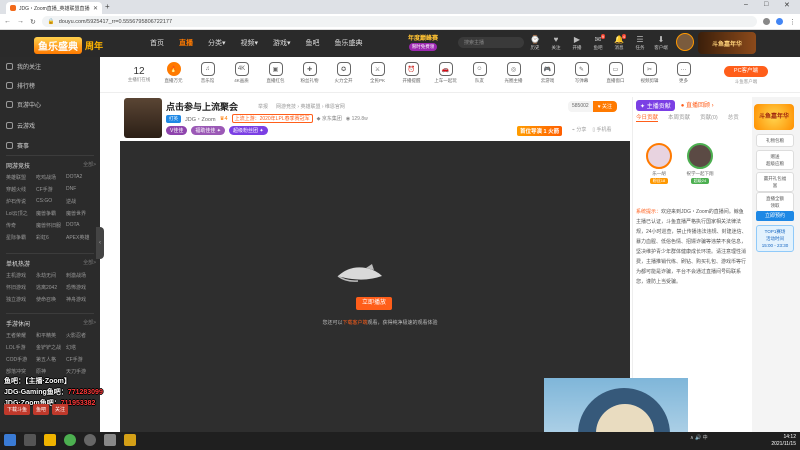 Image resolution: width=800 pixels, height=450 pixels. I want to click on contribution-tab: ✦ 主播贡献, so click(655, 105).